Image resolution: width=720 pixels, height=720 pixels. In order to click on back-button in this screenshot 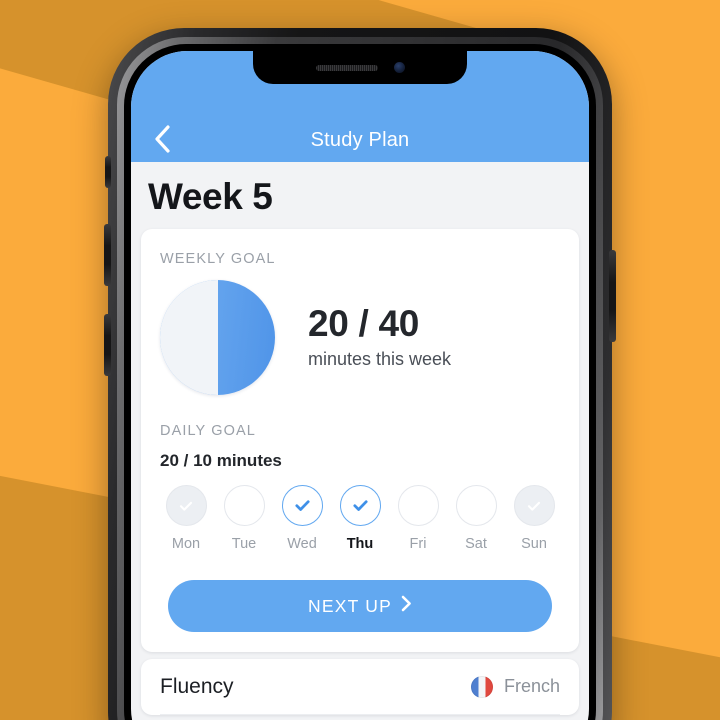, I will do `click(162, 139)`.